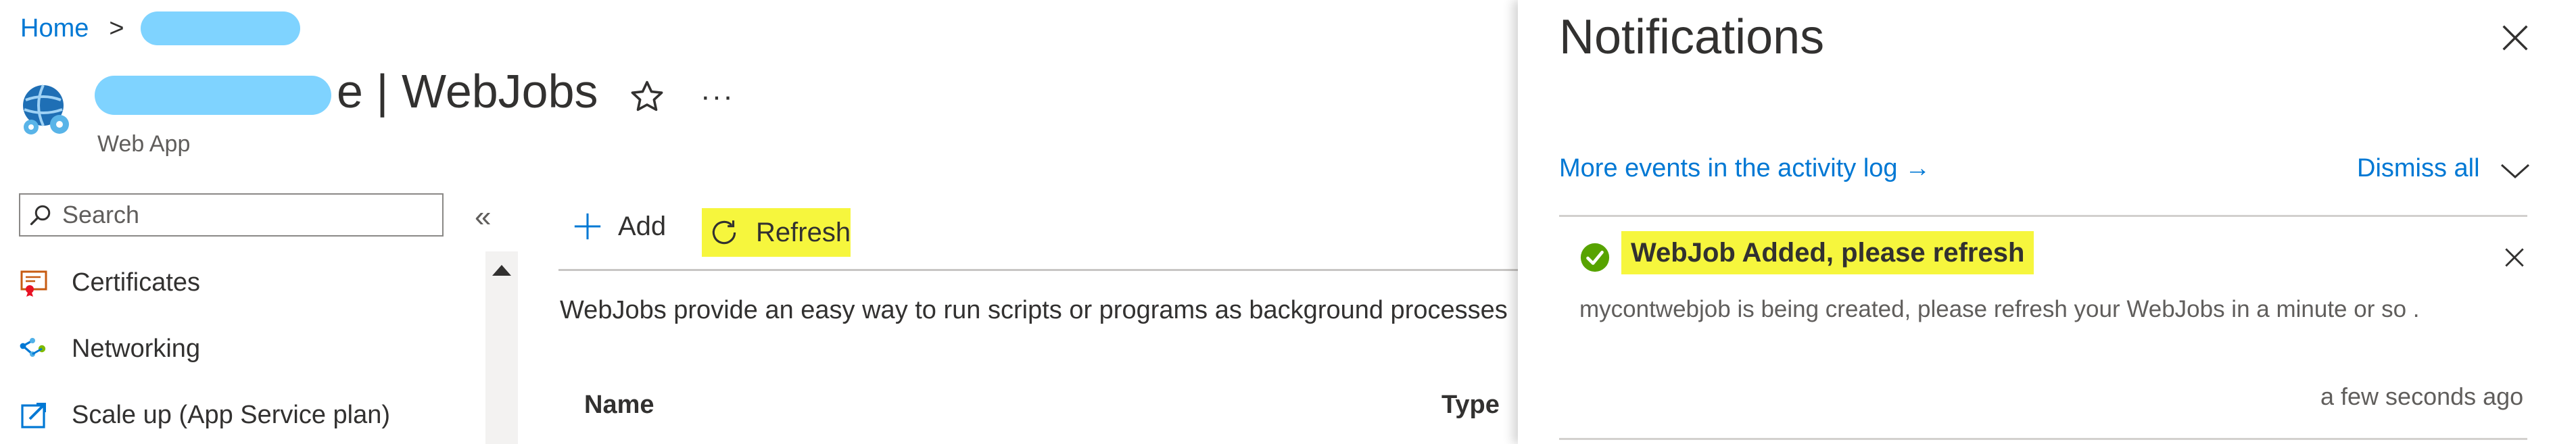 The image size is (2576, 444). Describe the element at coordinates (220, 28) in the screenshot. I see `redacted-breadcrumb-segment` at that location.